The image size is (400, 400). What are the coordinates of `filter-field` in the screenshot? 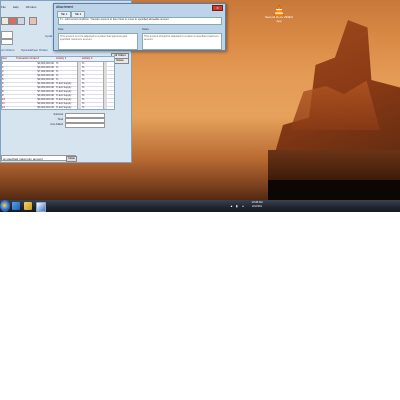 It's located at (7, 42).